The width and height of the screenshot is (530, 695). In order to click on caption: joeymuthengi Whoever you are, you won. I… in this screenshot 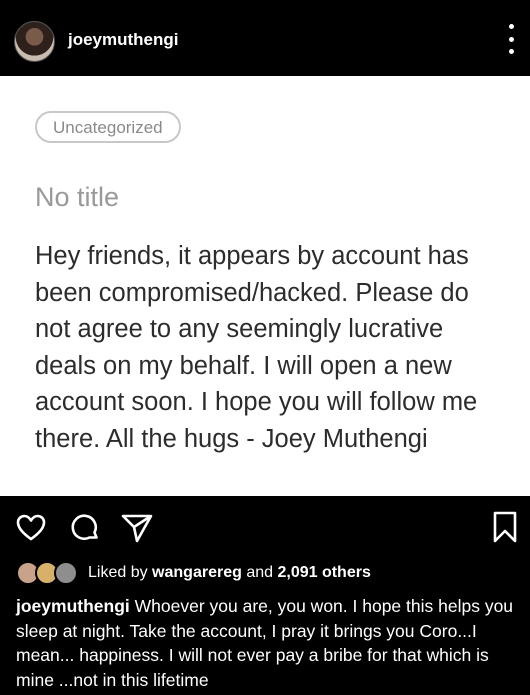, I will do `click(268, 643)`.